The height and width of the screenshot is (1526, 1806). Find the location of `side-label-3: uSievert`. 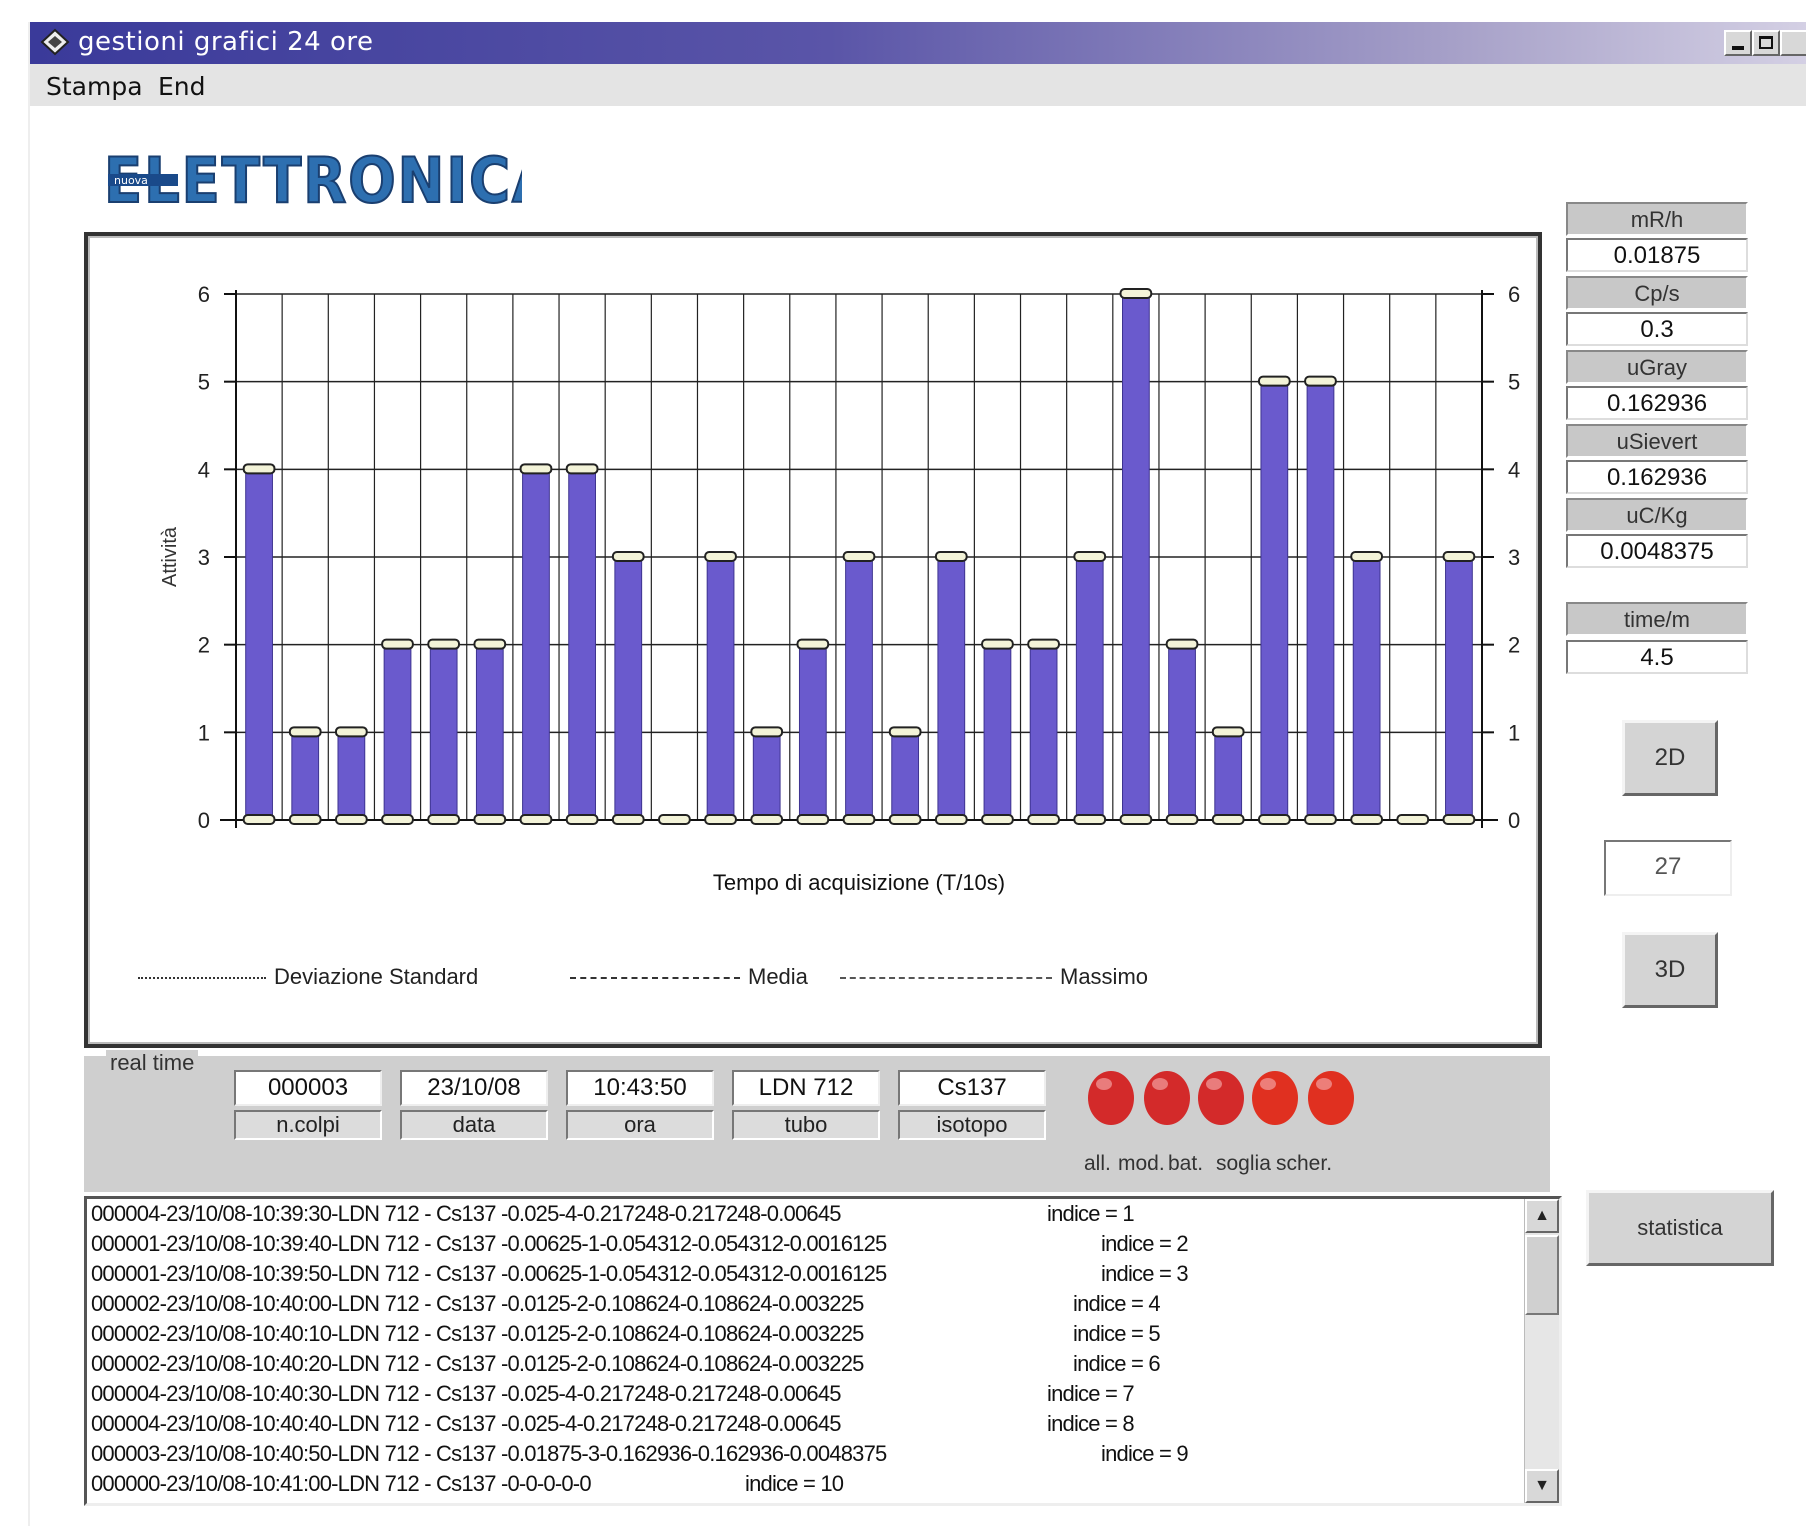

side-label-3: uSievert is located at coordinates (1657, 441).